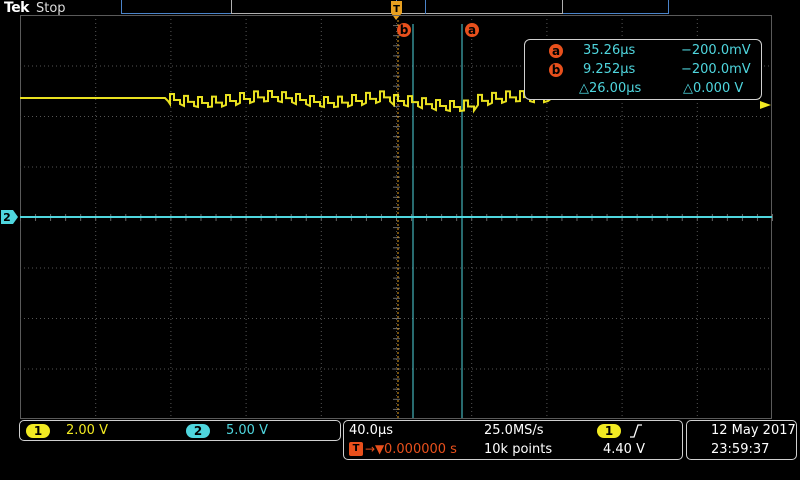  Describe the element at coordinates (371, 430) in the screenshot. I see `timebase-value: 40.0µs` at that location.